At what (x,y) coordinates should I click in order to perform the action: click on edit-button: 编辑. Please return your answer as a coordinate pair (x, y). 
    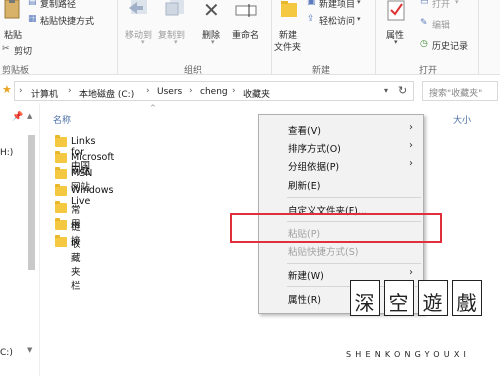
    Looking at the image, I should click on (441, 24).